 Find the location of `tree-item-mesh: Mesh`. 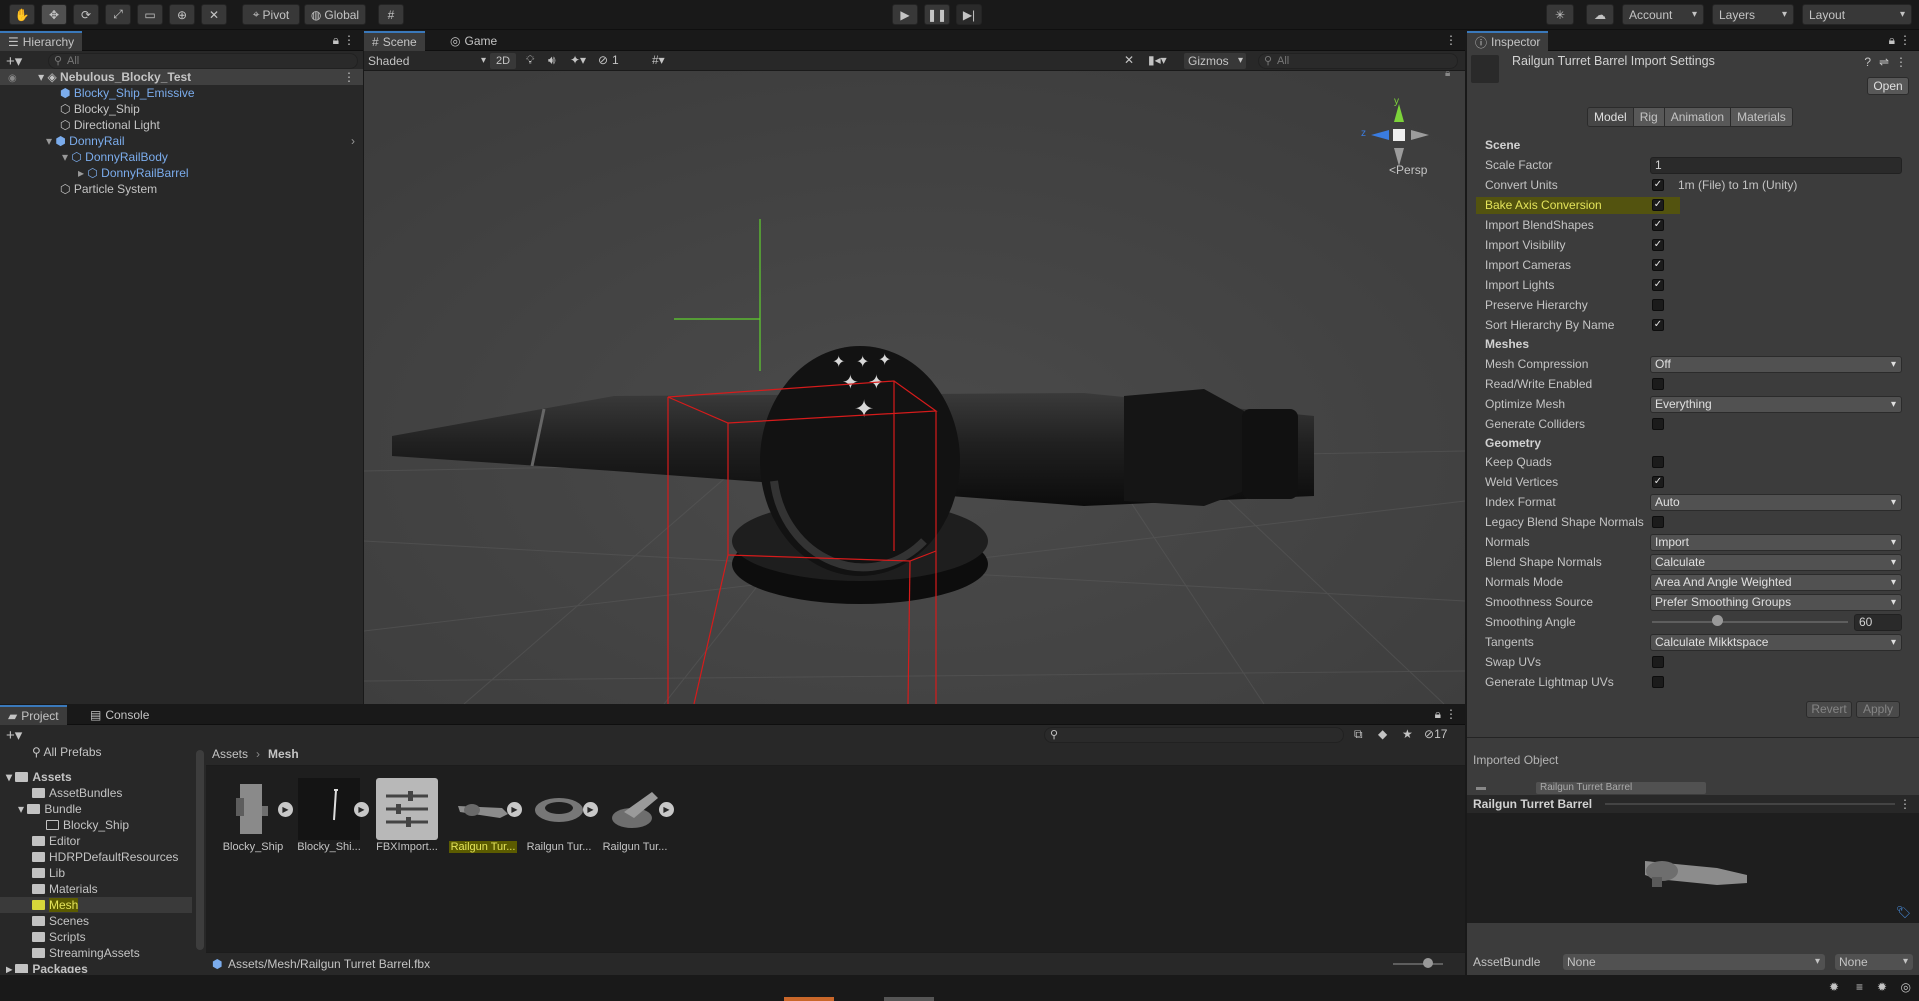

tree-item-mesh: Mesh is located at coordinates (55, 905).